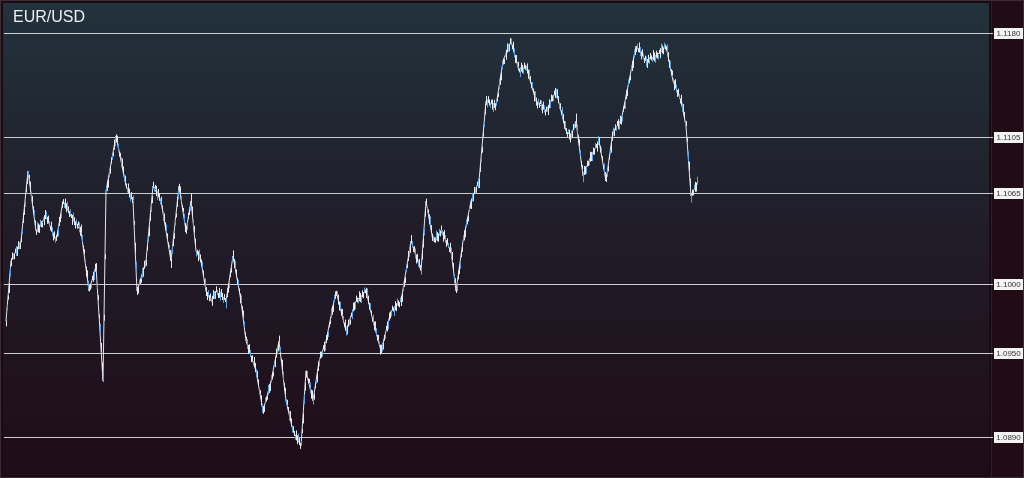 Image resolution: width=1024 pixels, height=478 pixels. What do you see at coordinates (1008, 353) in the screenshot?
I see `price-label: 1.0950` at bounding box center [1008, 353].